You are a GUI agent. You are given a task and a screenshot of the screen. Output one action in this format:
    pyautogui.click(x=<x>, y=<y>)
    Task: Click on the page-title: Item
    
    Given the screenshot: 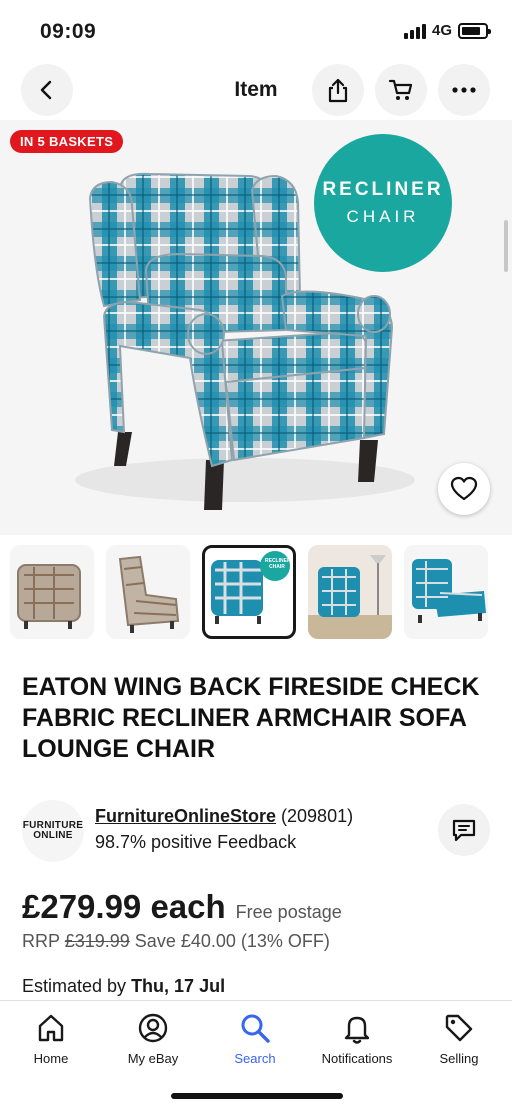 What is the action you would take?
    pyautogui.click(x=256, y=89)
    